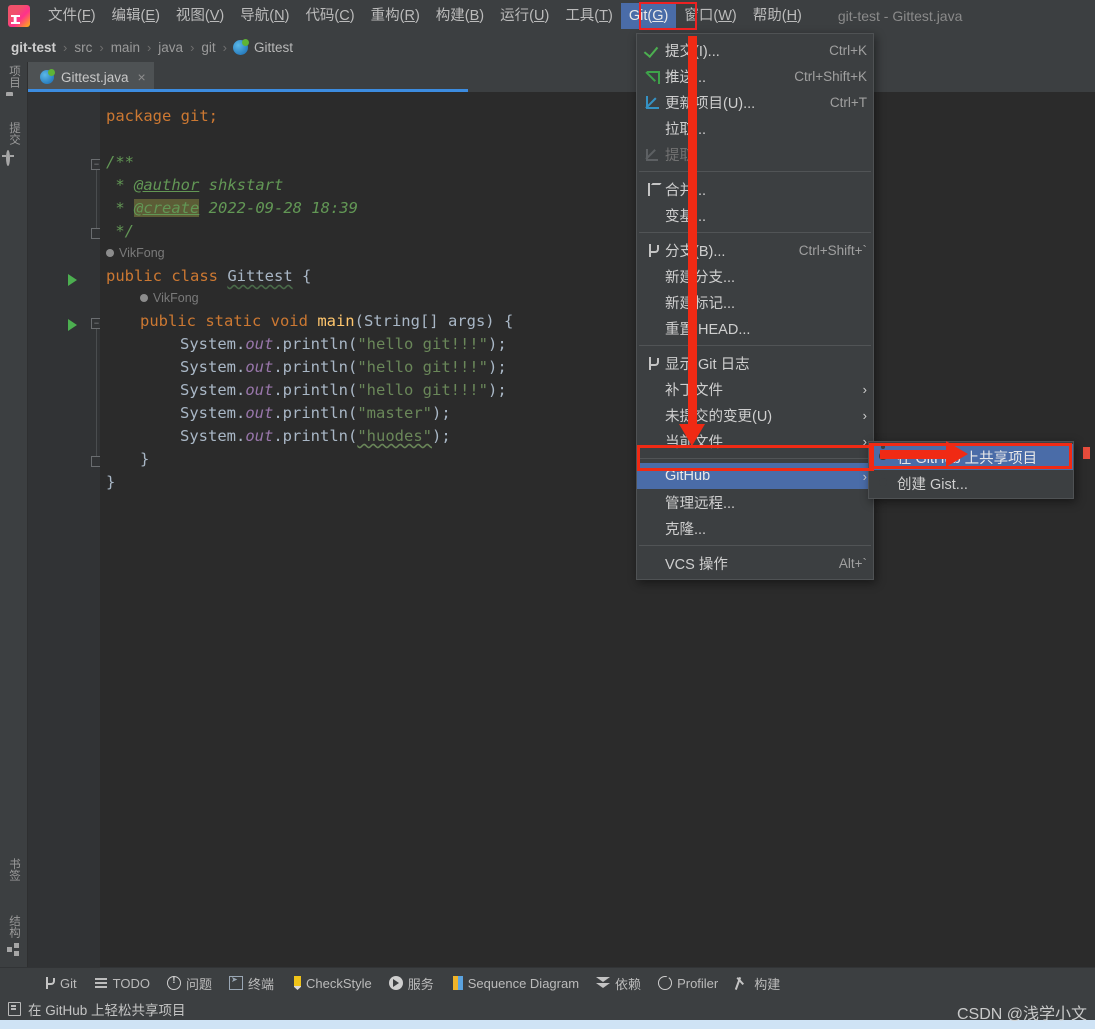 This screenshot has height=1029, width=1095. What do you see at coordinates (241, 46) in the screenshot?
I see `java-class-icon` at bounding box center [241, 46].